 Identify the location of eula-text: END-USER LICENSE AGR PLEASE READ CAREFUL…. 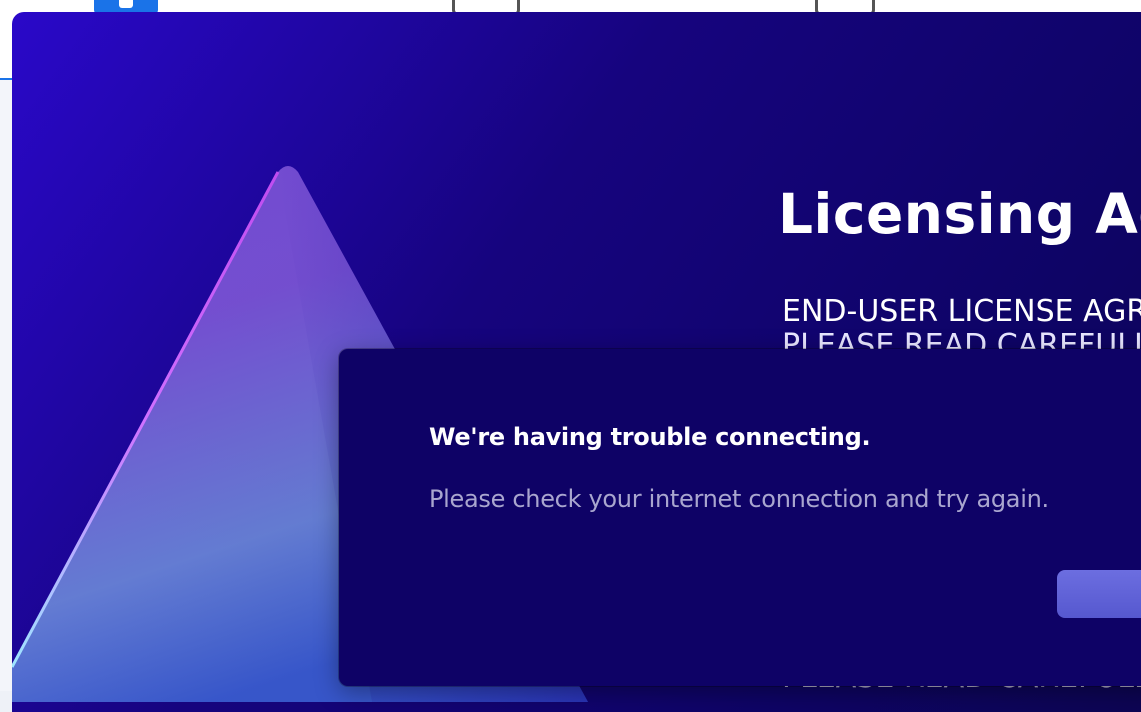
(961, 325).